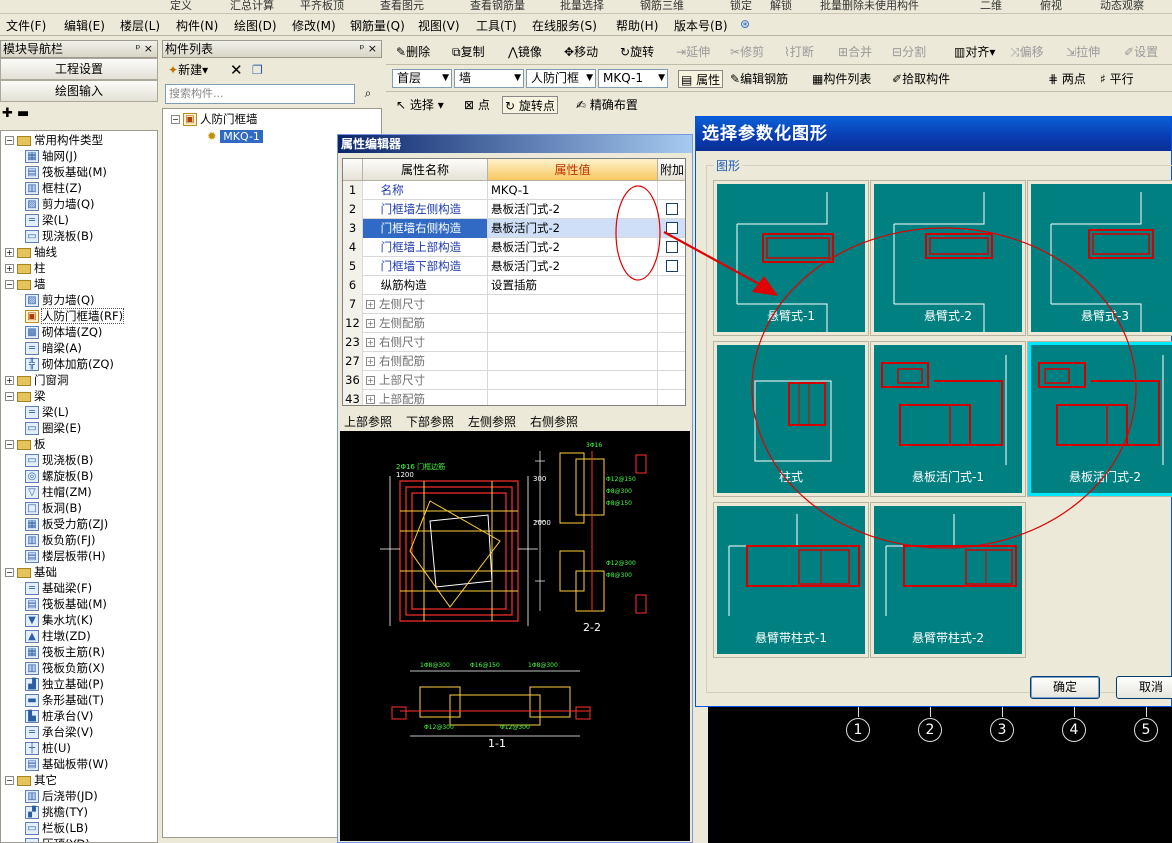 Image resolution: width=1172 pixels, height=843 pixels. What do you see at coordinates (65, 556) in the screenshot?
I see `nav-tree-item: ▤ 楼层板带(H)` at bounding box center [65, 556].